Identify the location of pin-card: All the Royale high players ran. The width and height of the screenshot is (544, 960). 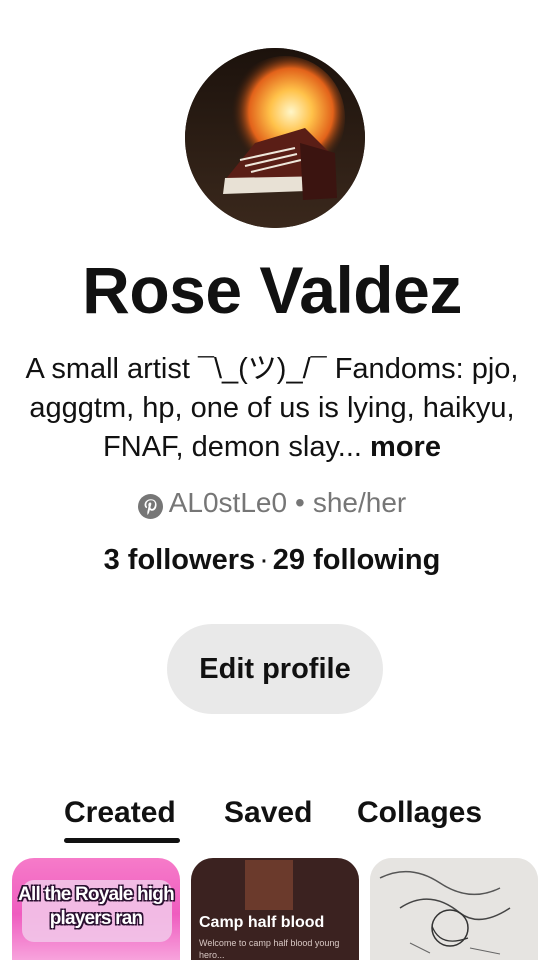
(96, 909).